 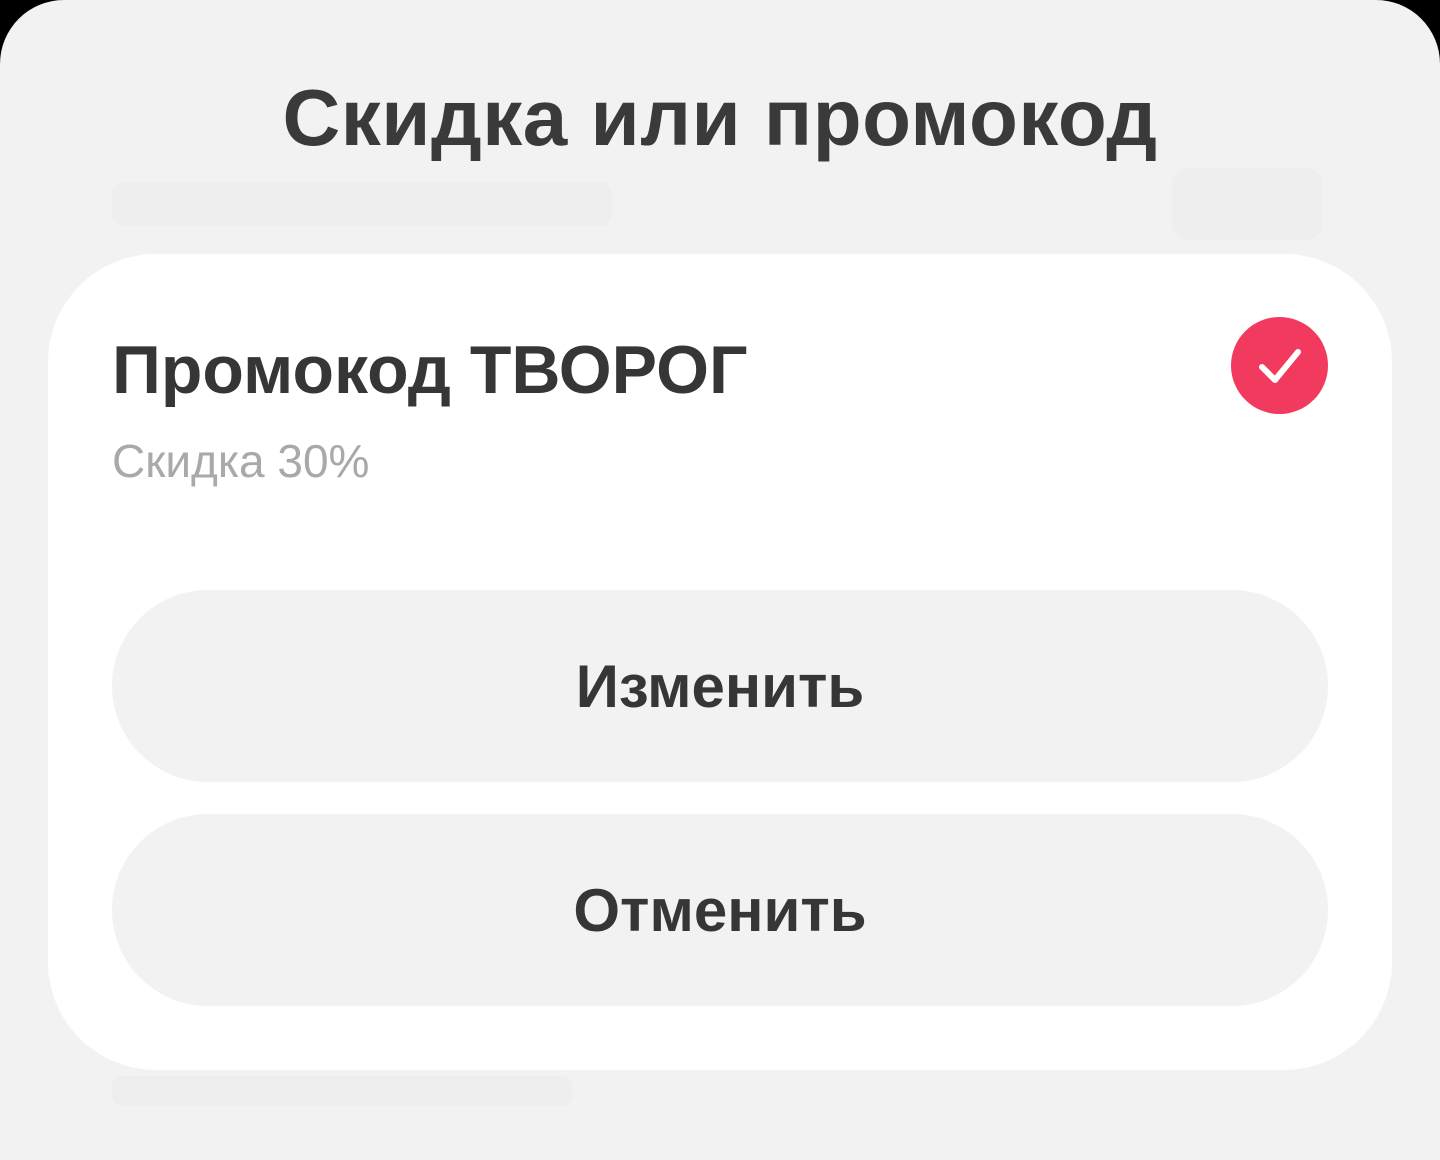 What do you see at coordinates (241, 461) in the screenshot?
I see `promo-discount-label: Скидка 30%` at bounding box center [241, 461].